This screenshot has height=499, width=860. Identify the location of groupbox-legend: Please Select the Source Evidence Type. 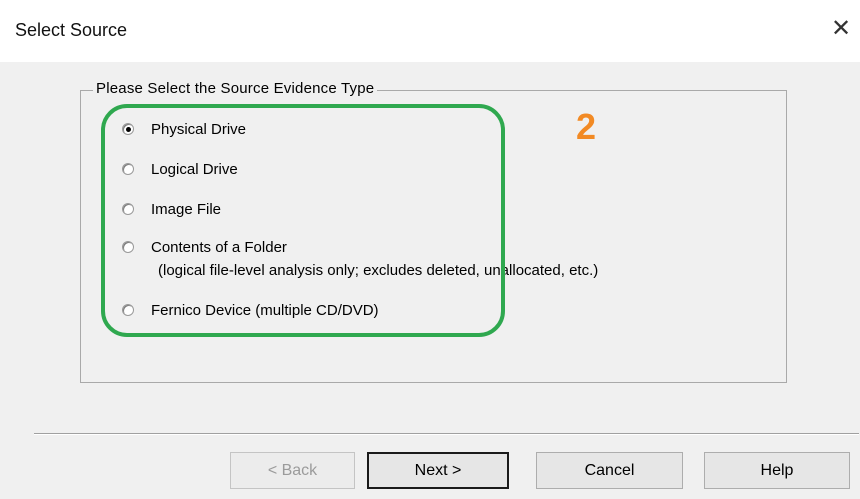
(235, 88).